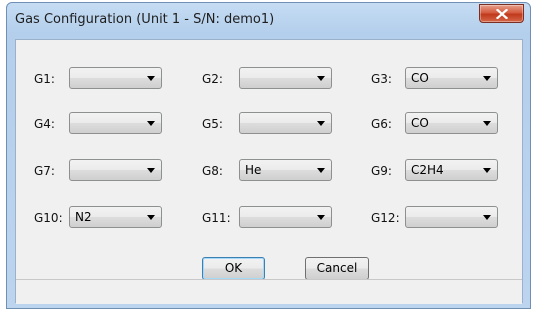 The image size is (536, 312). What do you see at coordinates (381, 124) in the screenshot?
I see `g6-label: G6:` at bounding box center [381, 124].